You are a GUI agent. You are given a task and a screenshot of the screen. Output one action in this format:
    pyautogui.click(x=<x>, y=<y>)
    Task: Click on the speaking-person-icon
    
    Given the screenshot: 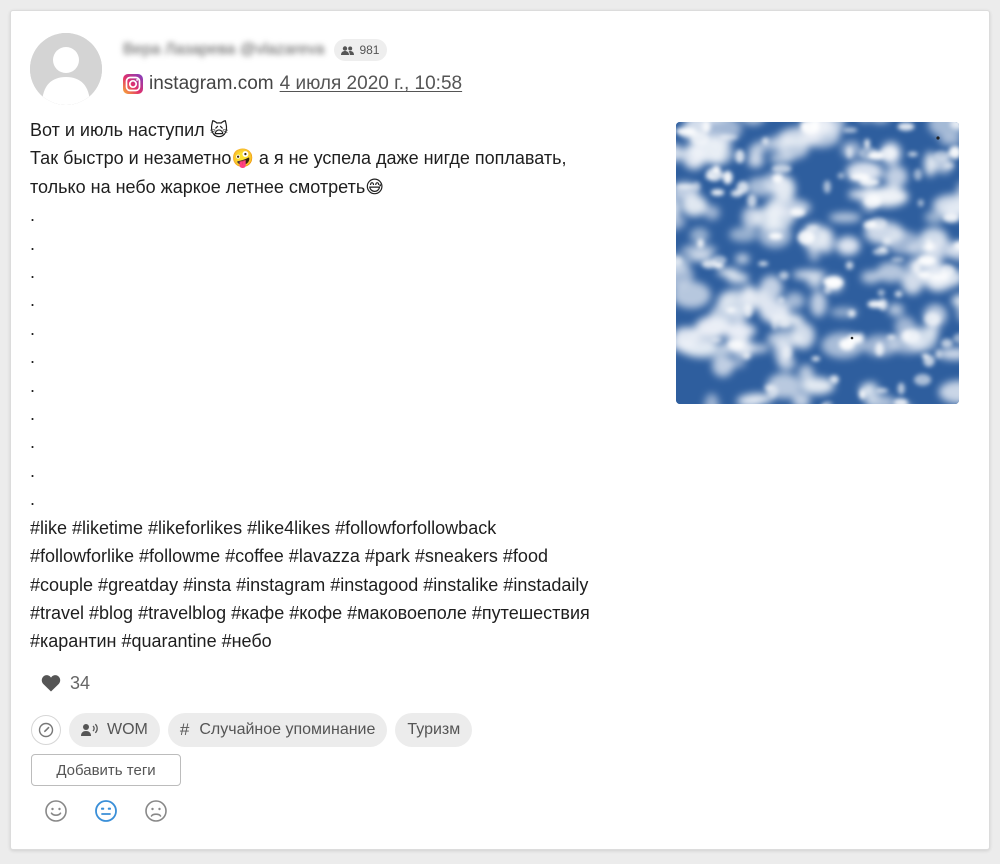 What is the action you would take?
    pyautogui.click(x=89, y=729)
    